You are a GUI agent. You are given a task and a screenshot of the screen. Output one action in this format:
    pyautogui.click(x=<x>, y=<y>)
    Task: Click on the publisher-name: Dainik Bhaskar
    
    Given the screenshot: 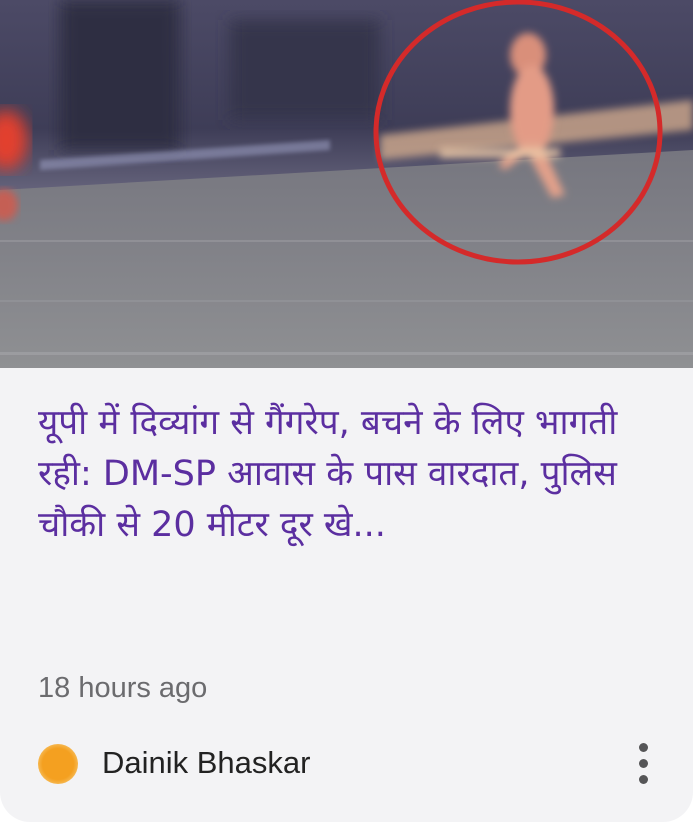 What is the action you would take?
    pyautogui.click(x=206, y=762)
    